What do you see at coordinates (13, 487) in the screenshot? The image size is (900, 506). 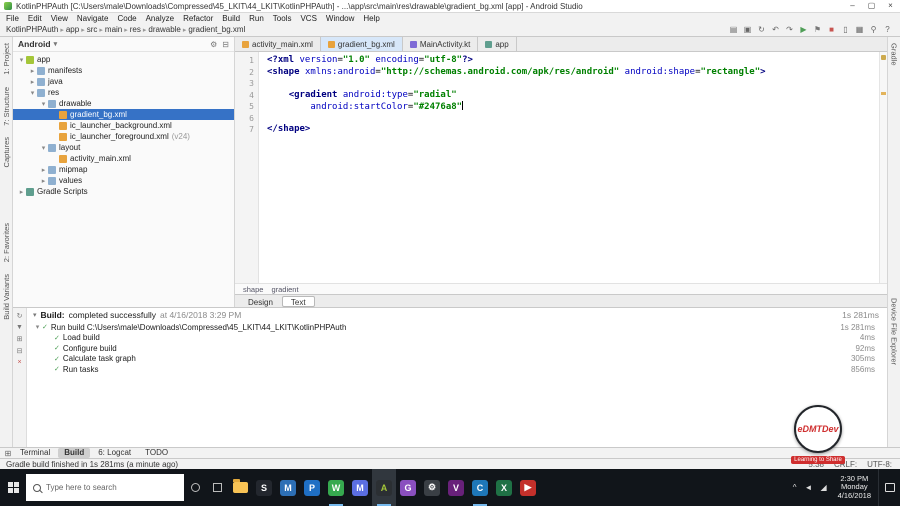 I see `start-button` at bounding box center [13, 487].